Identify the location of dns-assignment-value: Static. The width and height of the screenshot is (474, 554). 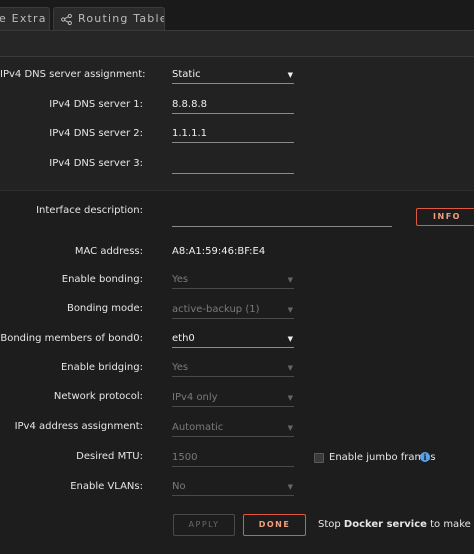
(186, 74).